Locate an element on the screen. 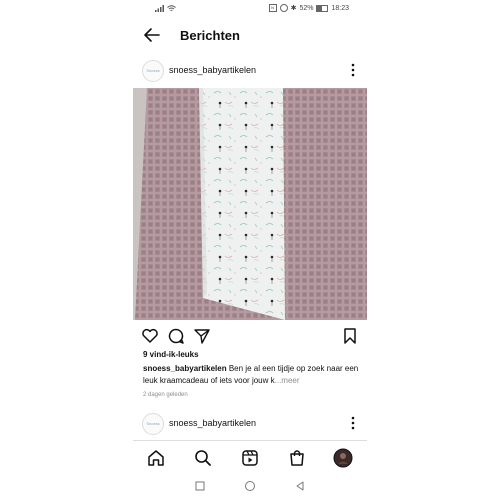 The width and height of the screenshot is (500, 500). system-navigation-bar is located at coordinates (250, 486).